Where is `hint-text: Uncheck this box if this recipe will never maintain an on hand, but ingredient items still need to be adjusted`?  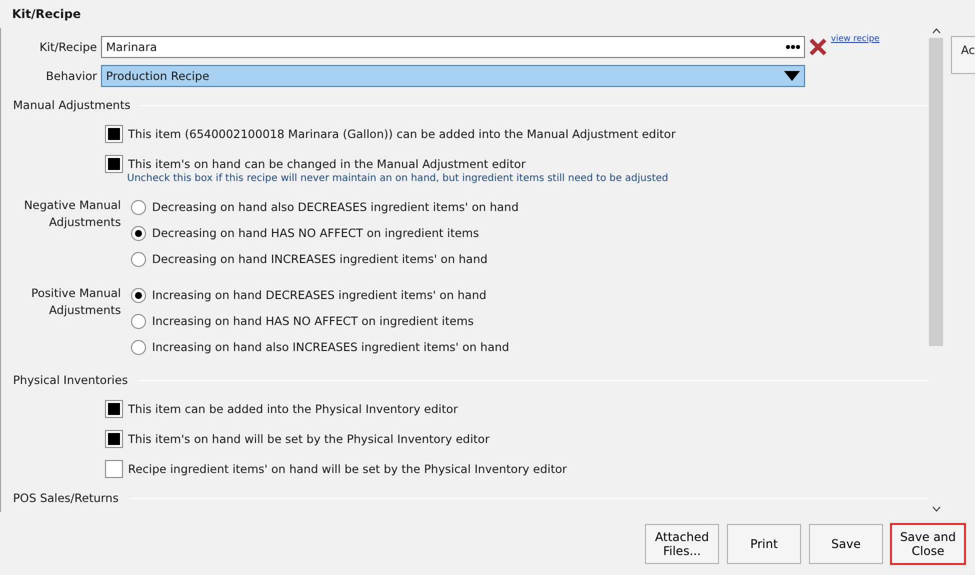 hint-text: Uncheck this box if this recipe will never maintain an on hand, but ingredient items still need to be adjusted is located at coordinates (398, 178).